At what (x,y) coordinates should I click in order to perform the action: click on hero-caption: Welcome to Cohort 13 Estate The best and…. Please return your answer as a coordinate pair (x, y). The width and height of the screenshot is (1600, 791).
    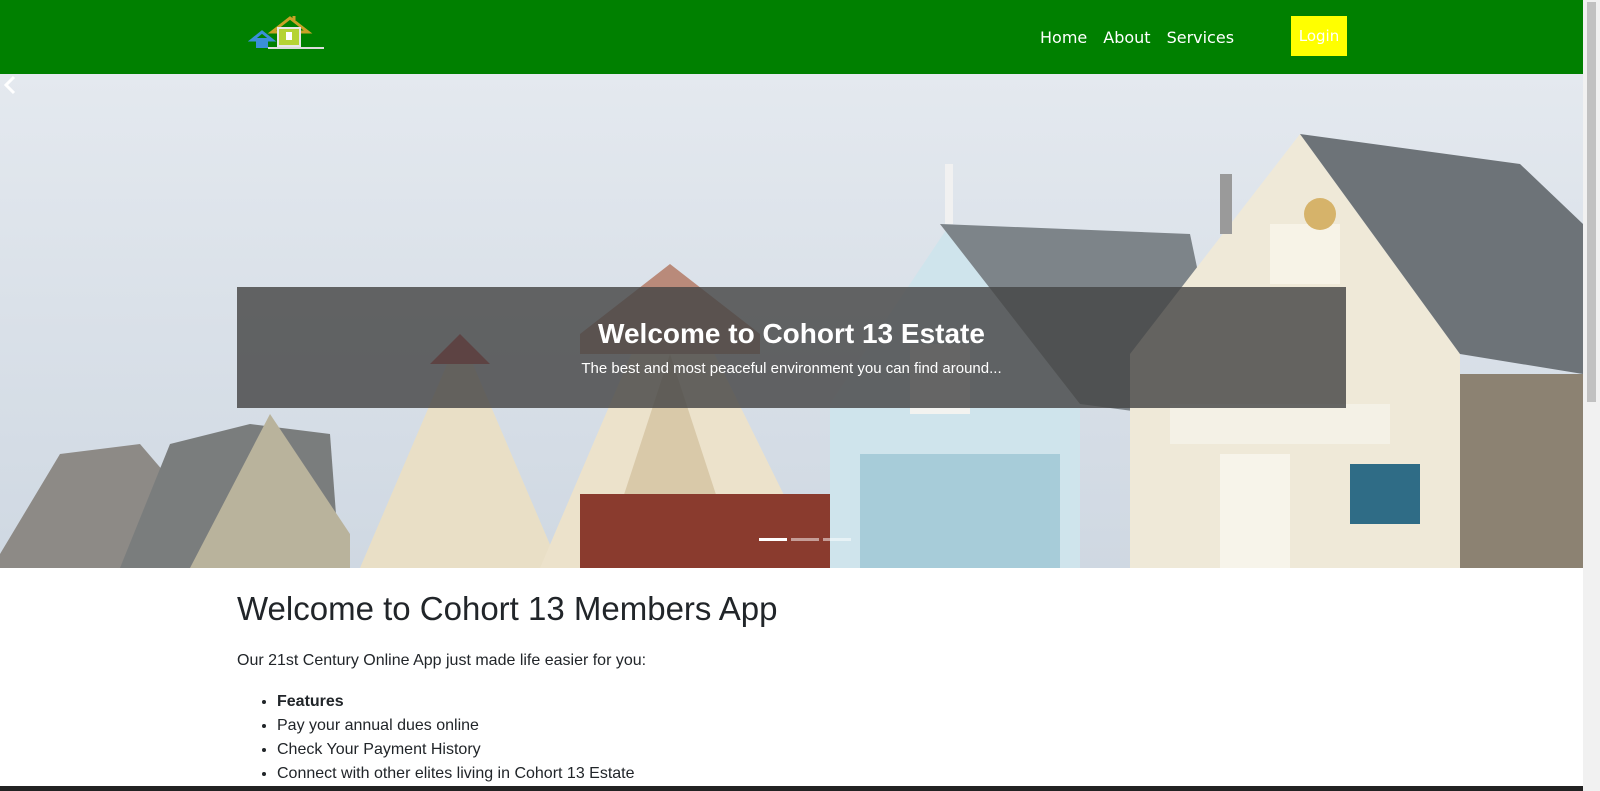
    Looking at the image, I should click on (791, 347).